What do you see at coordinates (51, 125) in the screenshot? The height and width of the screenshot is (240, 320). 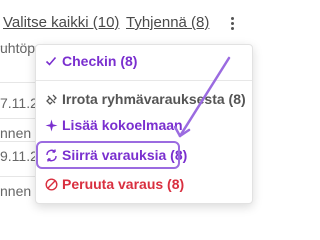 I see `sparkle-icon` at bounding box center [51, 125].